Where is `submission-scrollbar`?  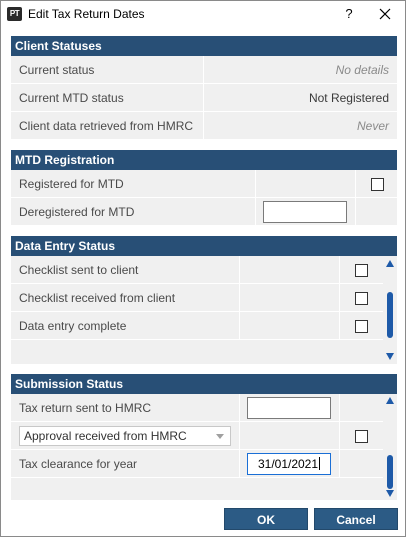
submission-scrollbar is located at coordinates (390, 447).